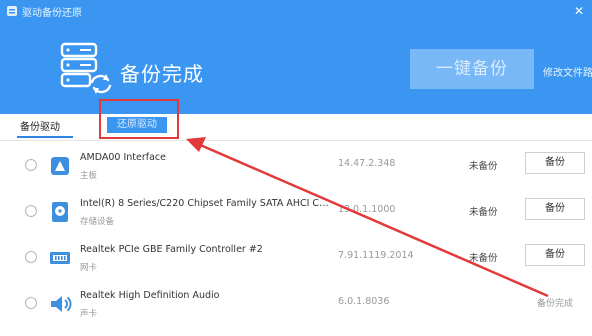  Describe the element at coordinates (123, 157) in the screenshot. I see `device-name: AMDA00 Interface` at that location.